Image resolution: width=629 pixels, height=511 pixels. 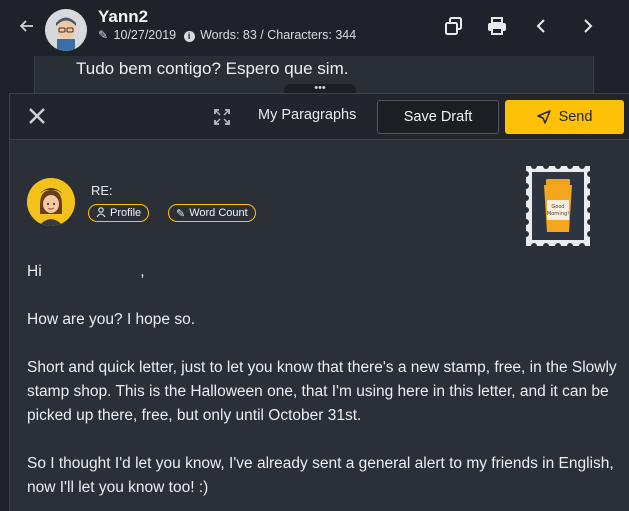 What do you see at coordinates (543, 117) in the screenshot?
I see `send-icon` at bounding box center [543, 117].